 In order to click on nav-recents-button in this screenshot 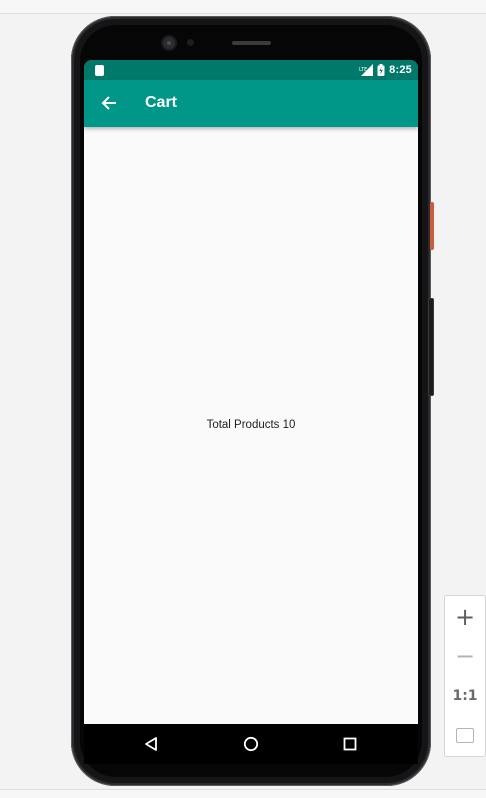, I will do `click(350, 744)`.